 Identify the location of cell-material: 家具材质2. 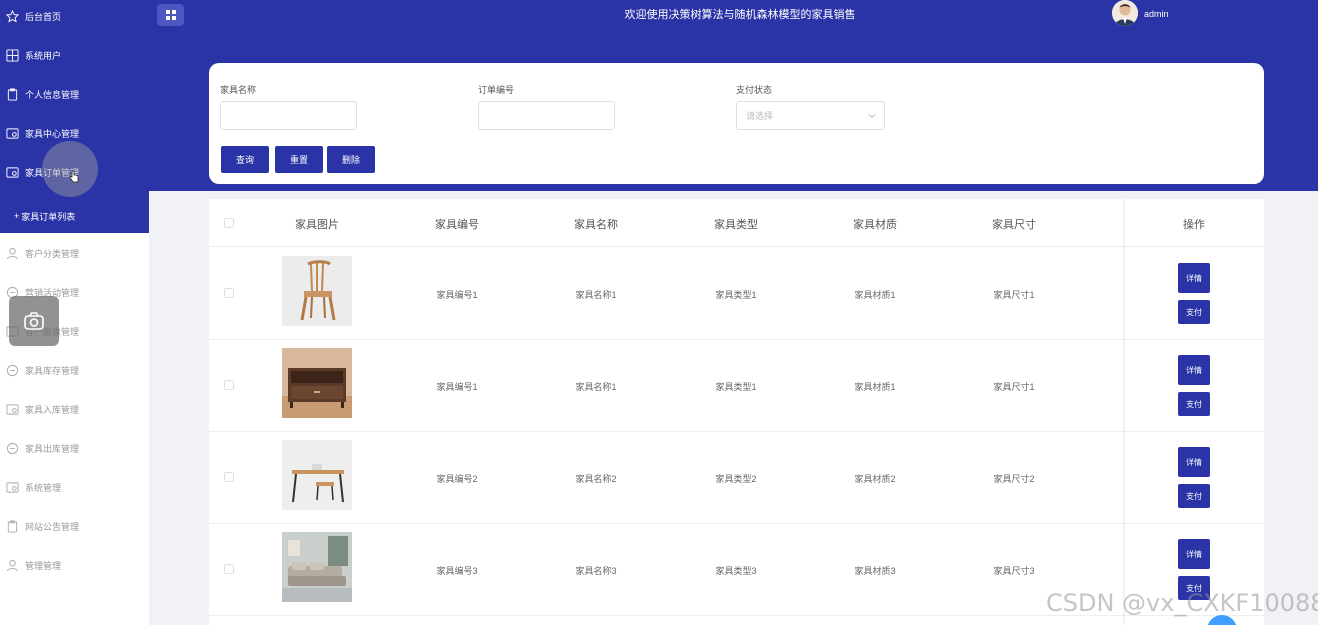
(875, 479).